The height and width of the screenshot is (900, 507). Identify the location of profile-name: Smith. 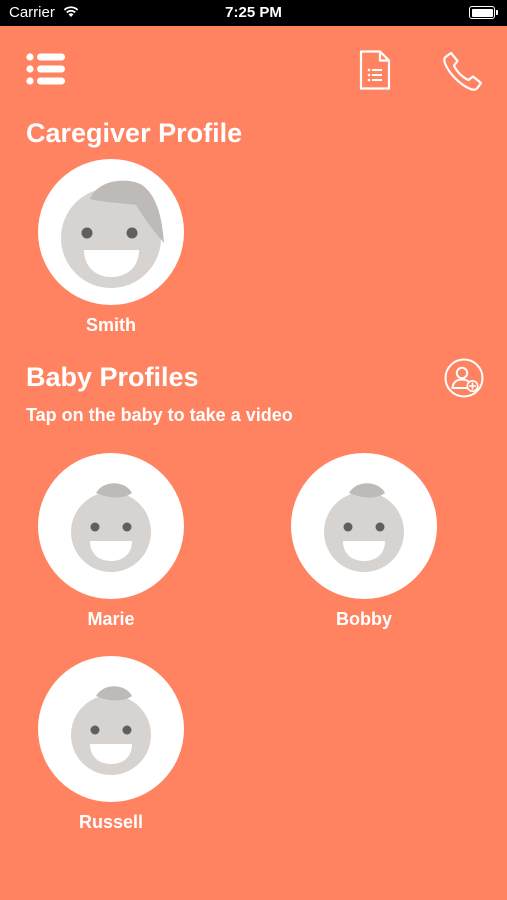
(110, 325).